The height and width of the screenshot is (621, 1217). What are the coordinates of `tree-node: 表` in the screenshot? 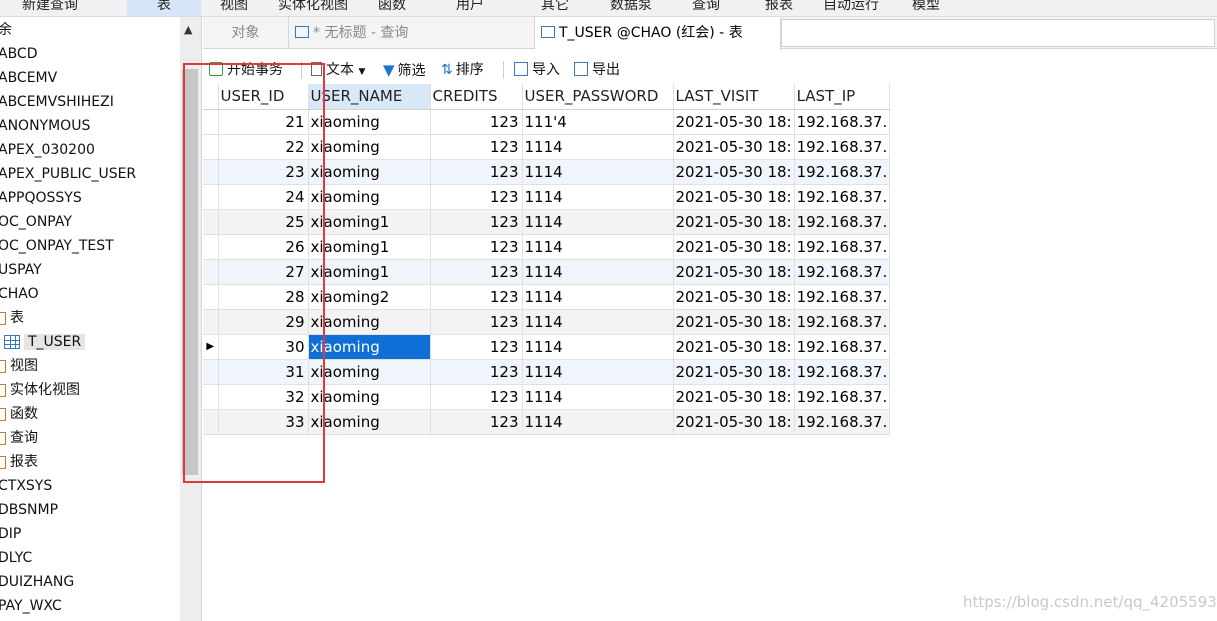 It's located at (12, 318).